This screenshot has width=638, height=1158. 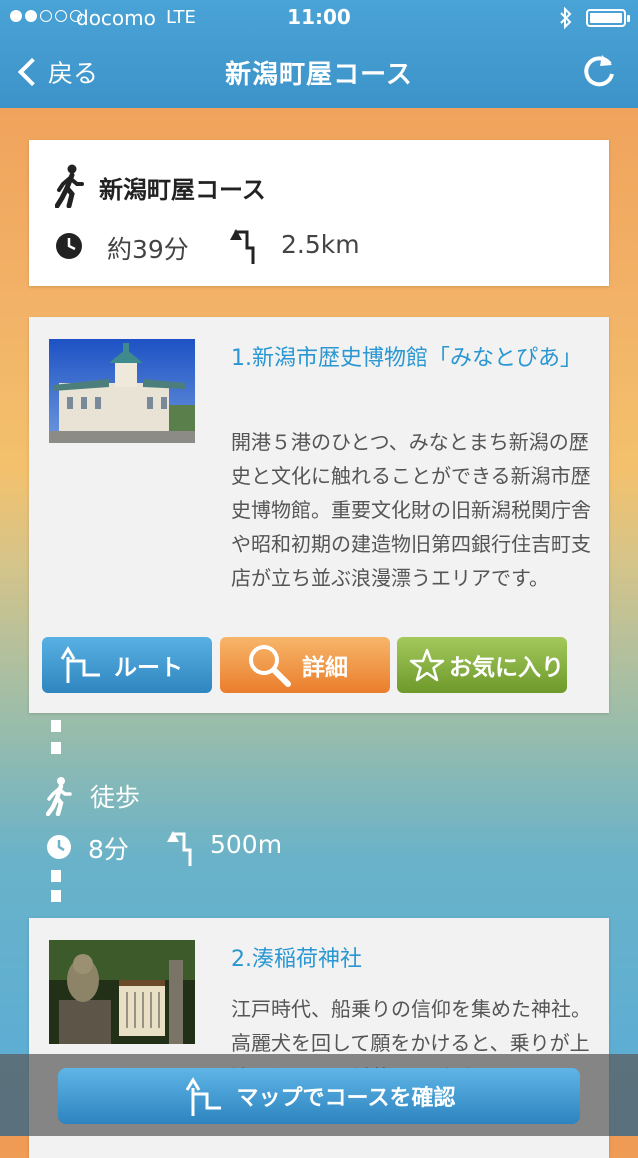 I want to click on favorite-button: お気に入り, so click(x=482, y=665).